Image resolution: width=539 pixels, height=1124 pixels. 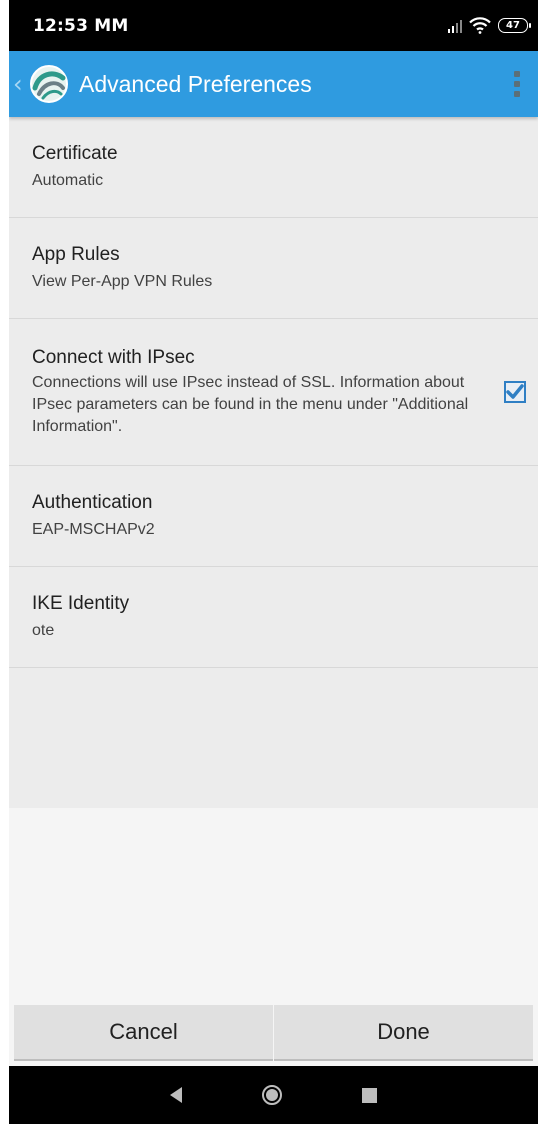 What do you see at coordinates (43, 630) in the screenshot?
I see `pref-summary: ote` at bounding box center [43, 630].